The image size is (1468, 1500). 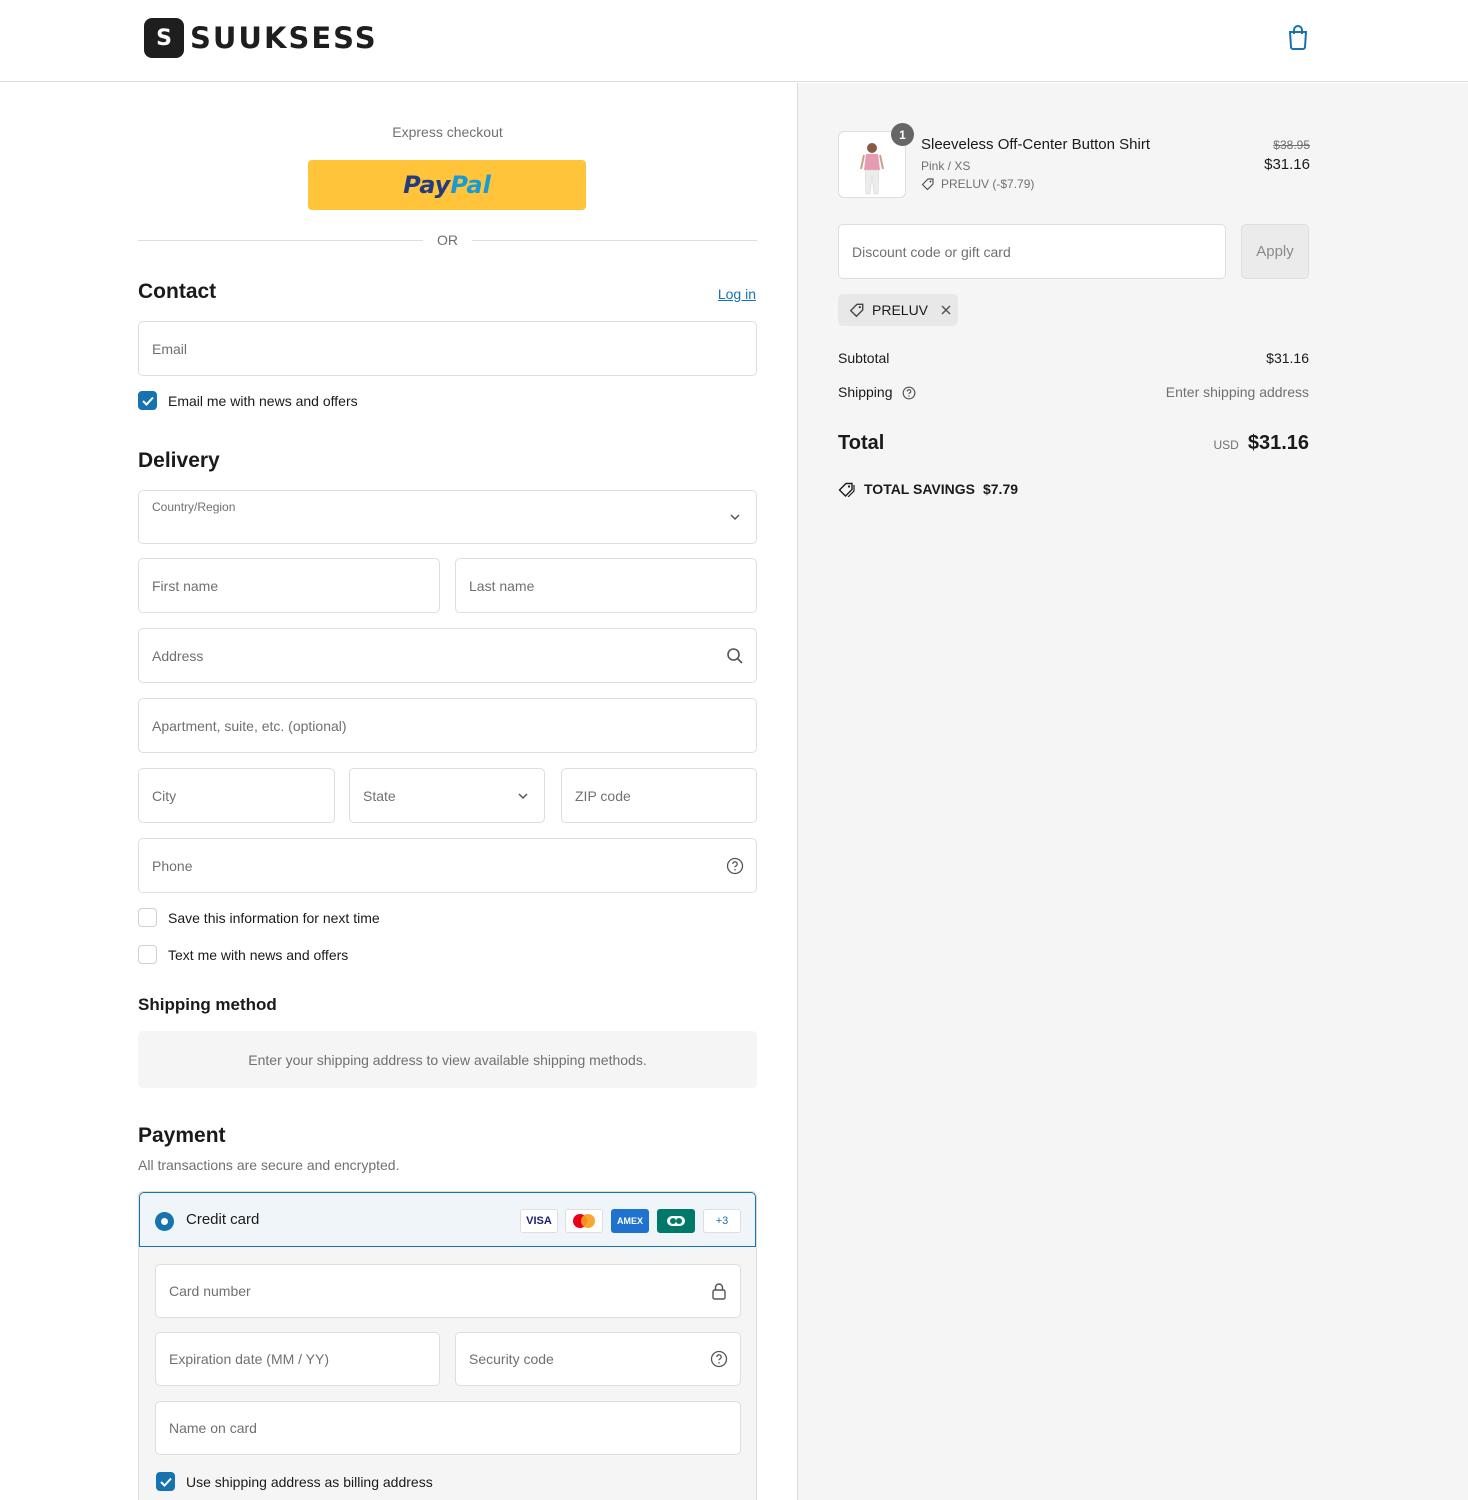 I want to click on expiry-placeholder: Expiration date (MM / YY), so click(x=249, y=1359).